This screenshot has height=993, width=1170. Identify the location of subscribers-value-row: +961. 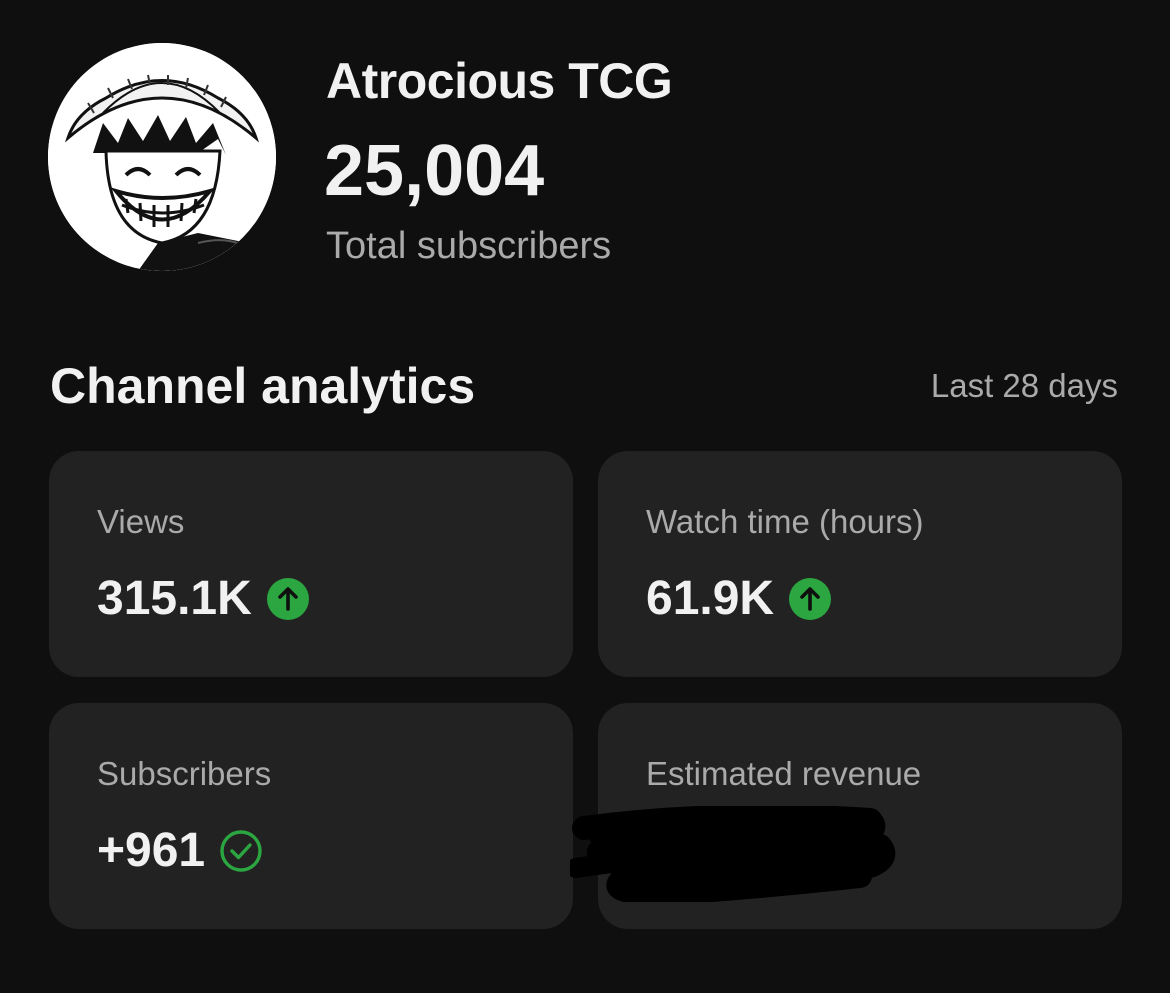
(180, 851).